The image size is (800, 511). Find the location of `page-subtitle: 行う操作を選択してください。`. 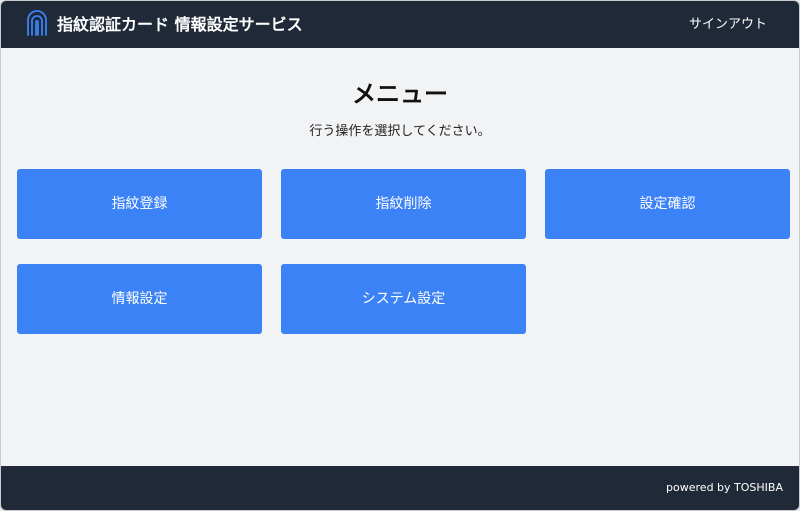

page-subtitle: 行う操作を選択してください。 is located at coordinates (400, 131).